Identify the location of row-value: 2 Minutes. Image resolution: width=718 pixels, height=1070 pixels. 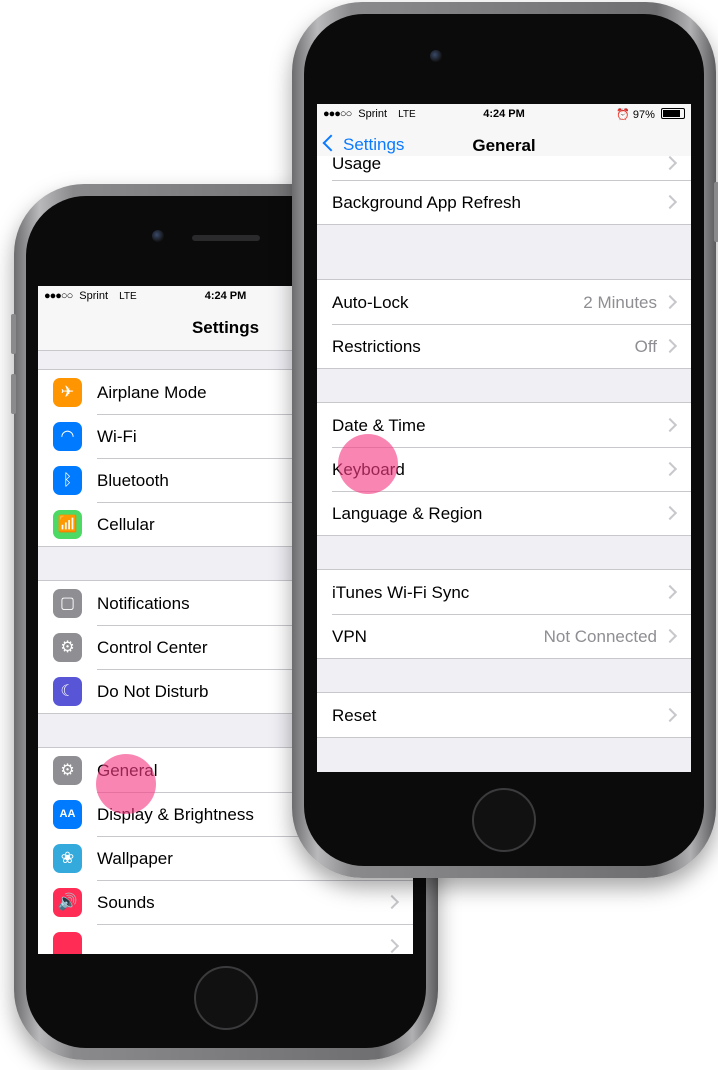
(620, 302).